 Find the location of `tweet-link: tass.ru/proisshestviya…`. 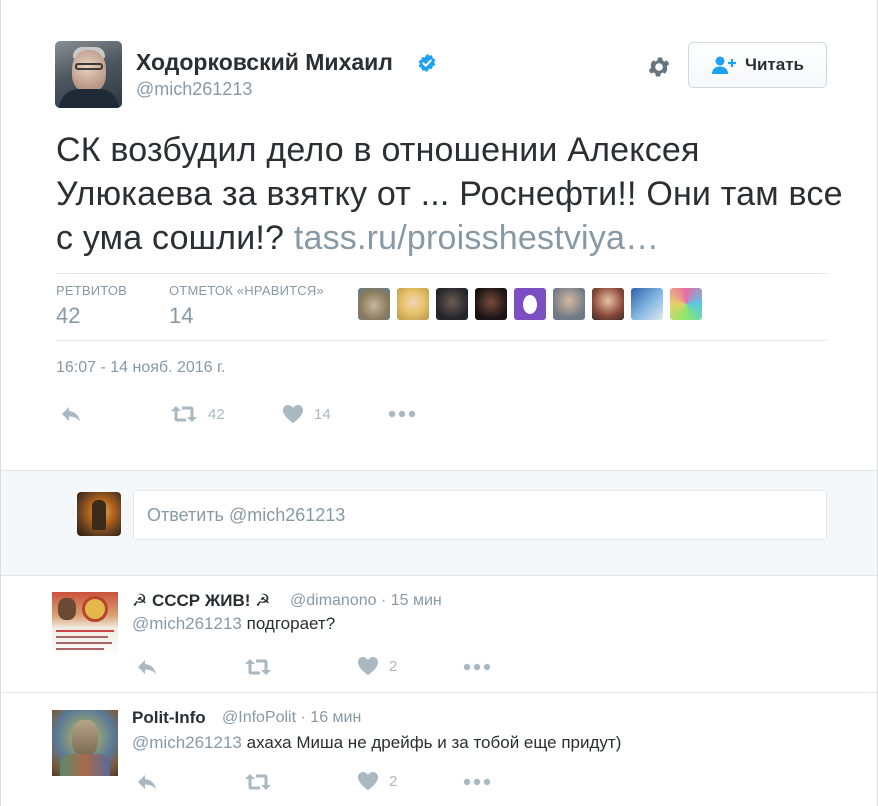

tweet-link: tass.ru/proisshestviya… is located at coordinates (477, 238).